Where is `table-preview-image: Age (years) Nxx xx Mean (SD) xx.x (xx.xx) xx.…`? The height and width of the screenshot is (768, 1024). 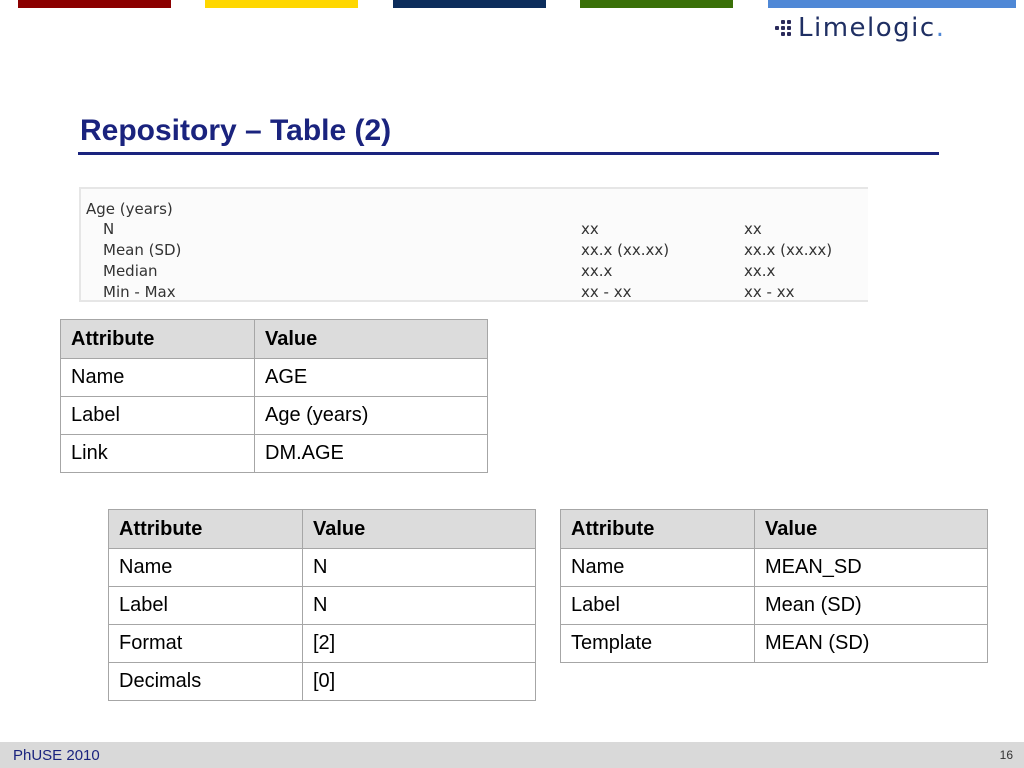 table-preview-image: Age (years) Nxx xx Mean (SD) xx.x (xx.xx) xx.… is located at coordinates (473, 244).